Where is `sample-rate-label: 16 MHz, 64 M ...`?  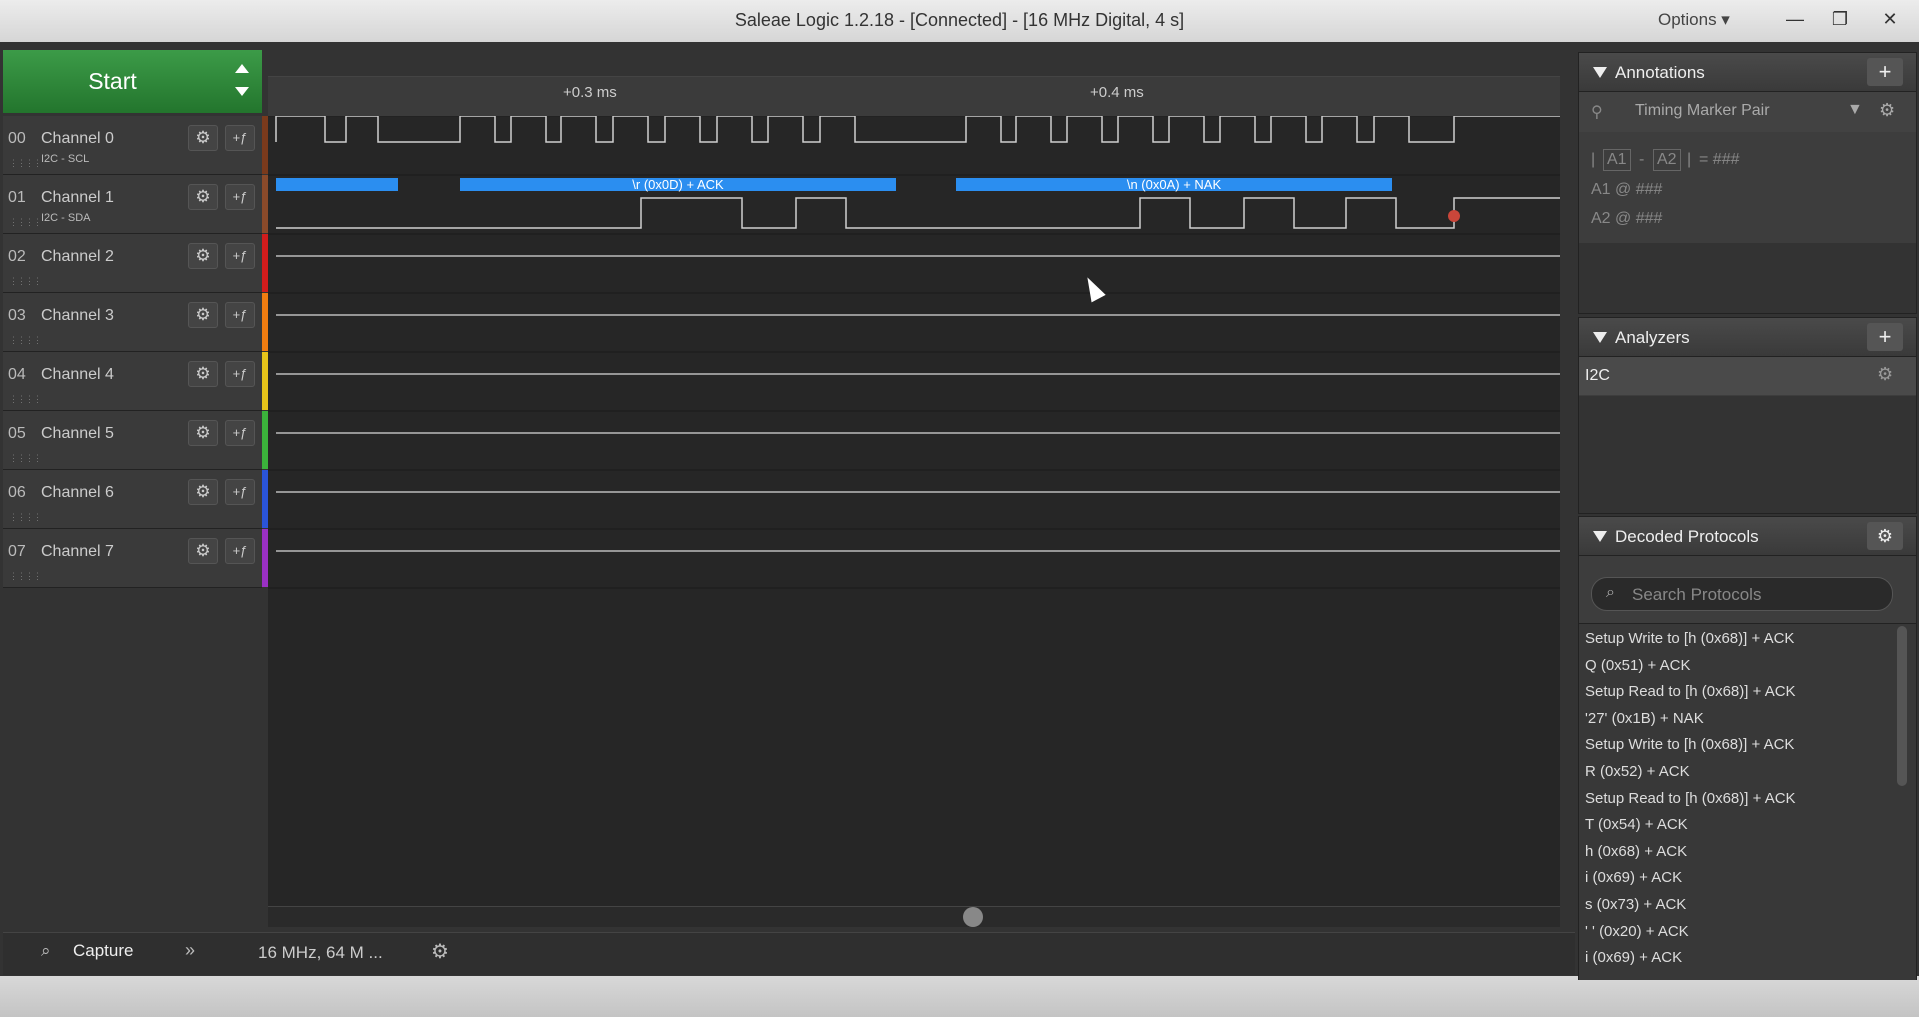 sample-rate-label: 16 MHz, 64 M ... is located at coordinates (320, 953).